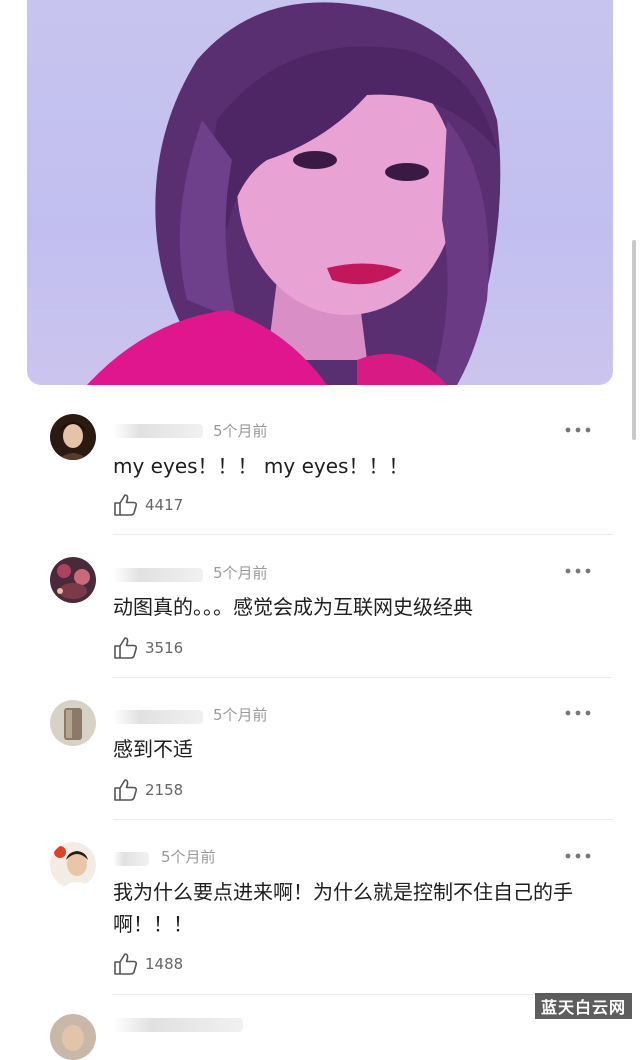 Image resolution: width=640 pixels, height=1060 pixels. What do you see at coordinates (343, 908) in the screenshot?
I see `comment-text: 我为什么要点进来啊！为什么就是控制不住自己的手啊！！！` at bounding box center [343, 908].